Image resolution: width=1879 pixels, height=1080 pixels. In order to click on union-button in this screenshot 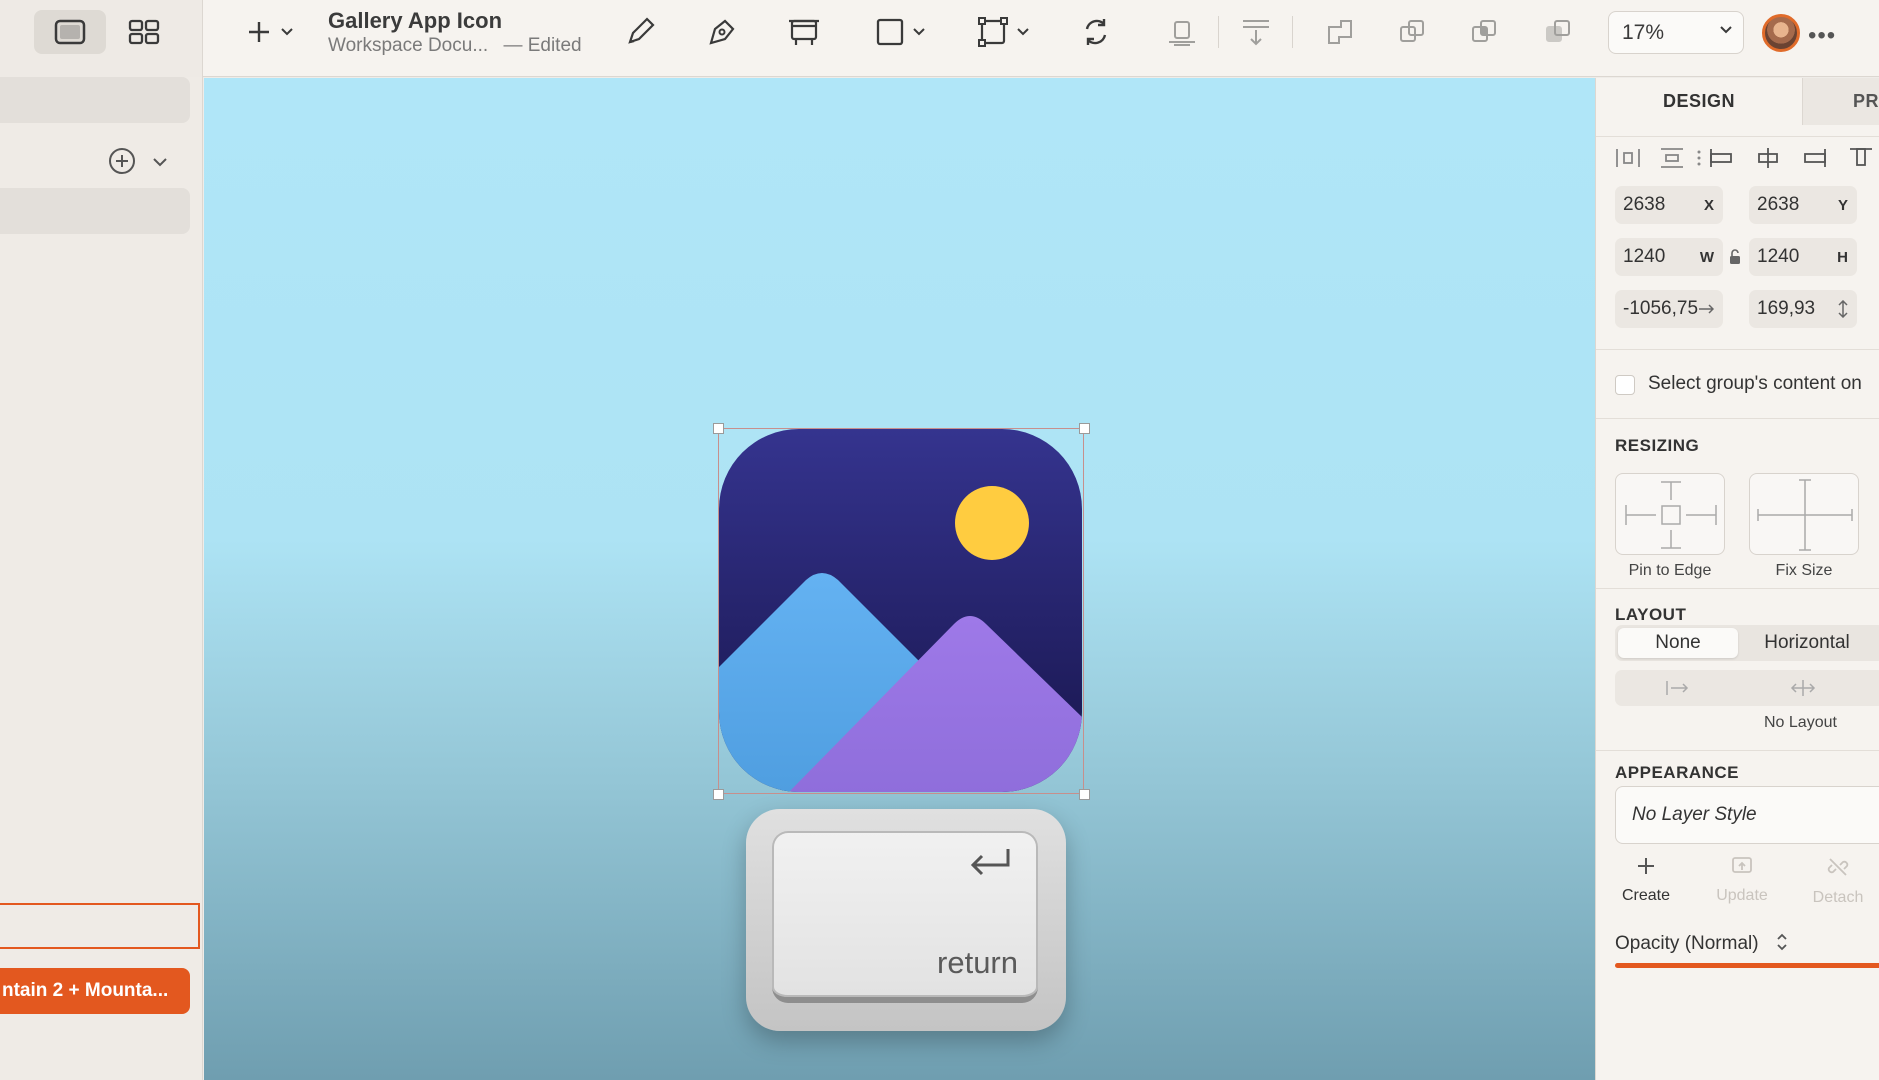, I will do `click(1340, 32)`.